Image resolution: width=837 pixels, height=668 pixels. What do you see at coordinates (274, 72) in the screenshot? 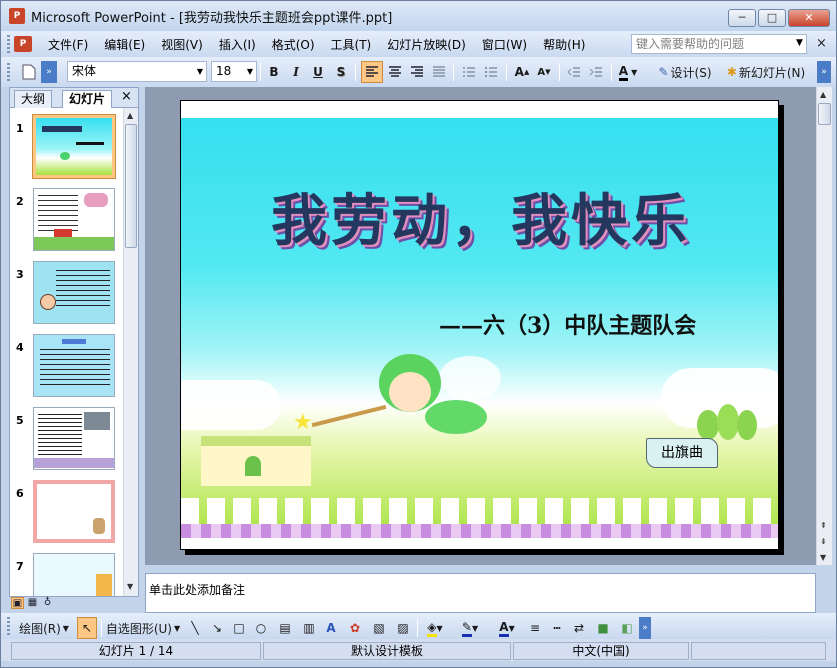
I see `bold-button: B` at bounding box center [274, 72].